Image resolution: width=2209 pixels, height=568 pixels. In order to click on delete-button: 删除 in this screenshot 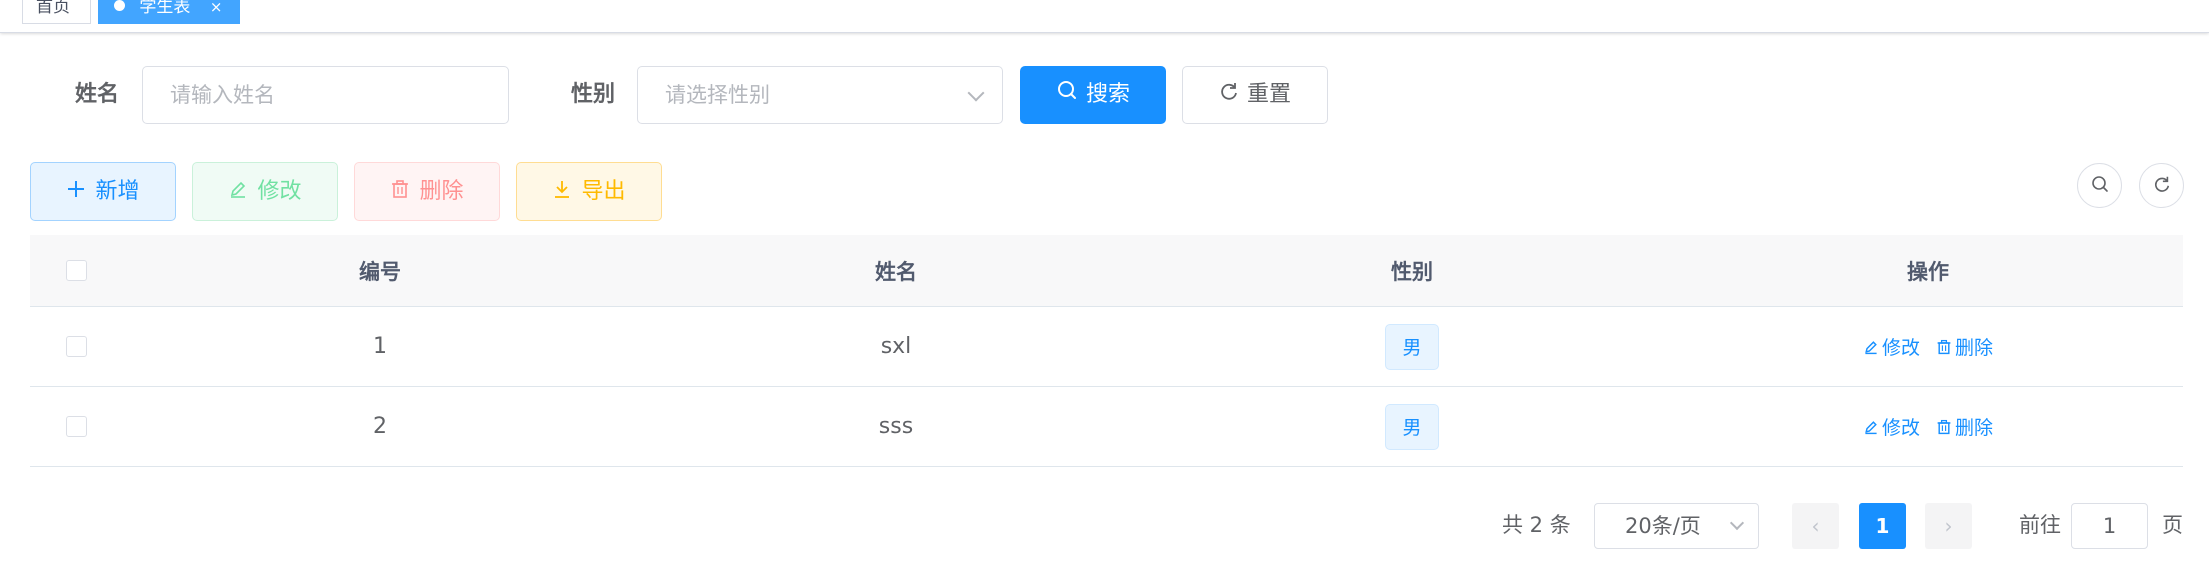, I will do `click(427, 191)`.